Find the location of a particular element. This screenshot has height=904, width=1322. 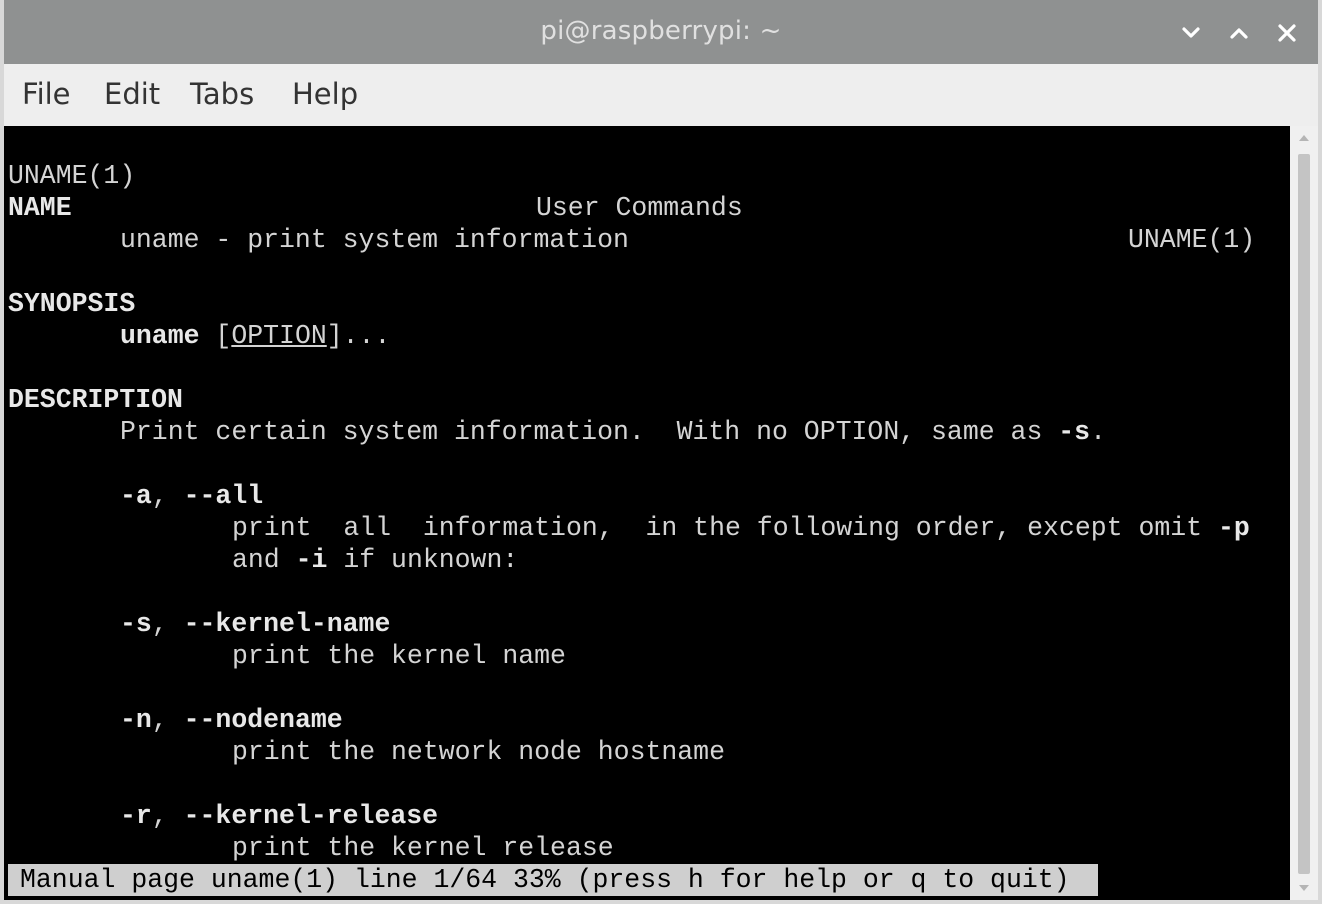

header-center: User Commands is located at coordinates (639, 208).